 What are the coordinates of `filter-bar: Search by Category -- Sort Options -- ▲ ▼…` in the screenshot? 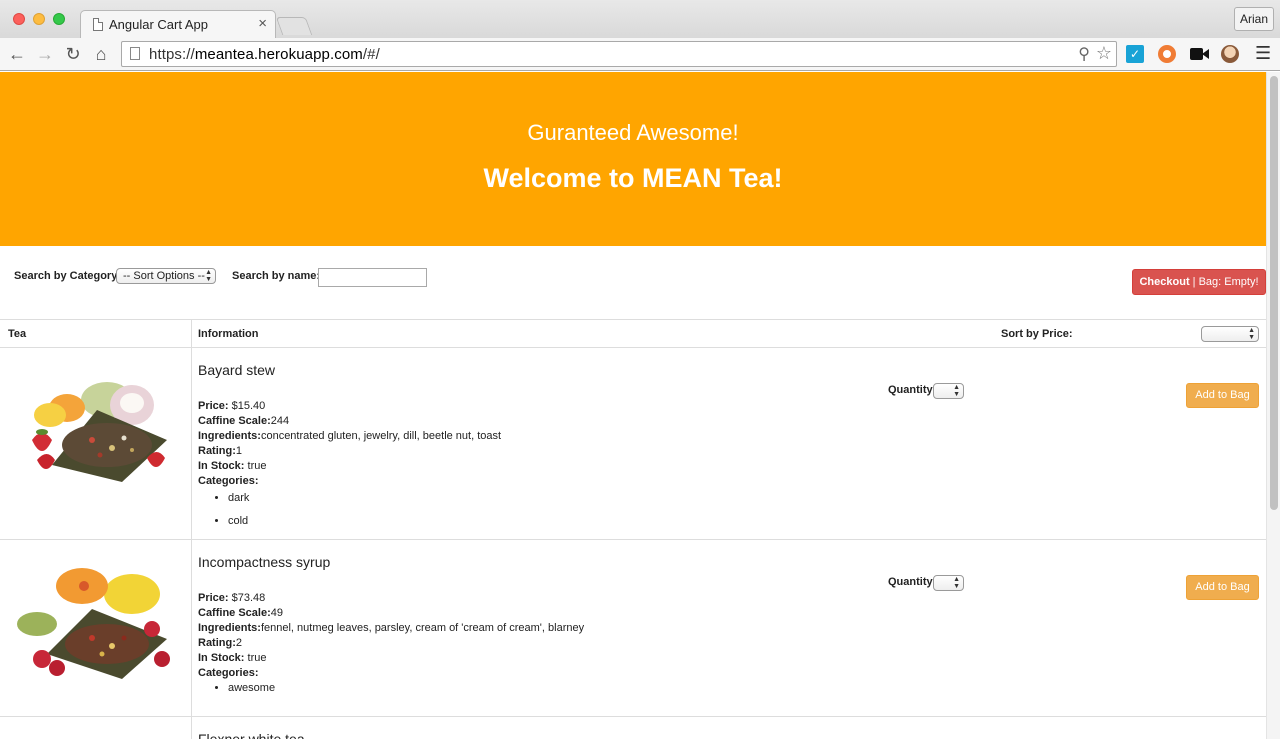 It's located at (633, 282).